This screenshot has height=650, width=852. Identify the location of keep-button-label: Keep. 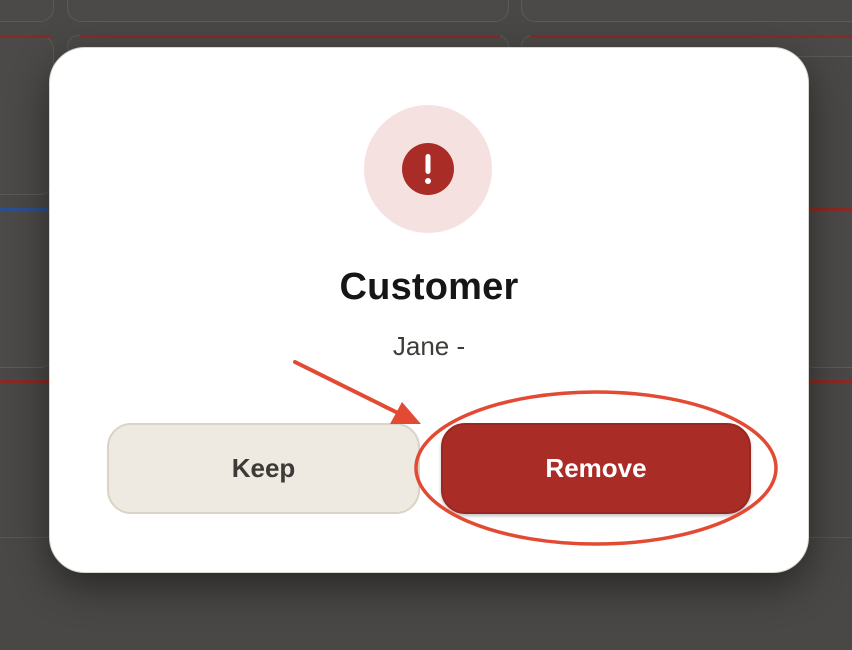
(263, 468).